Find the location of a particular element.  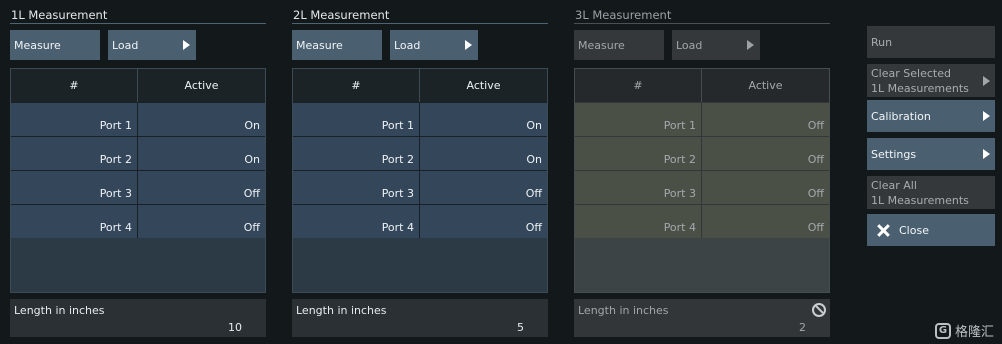

panel-title: 1L Measurement is located at coordinates (138, 16).